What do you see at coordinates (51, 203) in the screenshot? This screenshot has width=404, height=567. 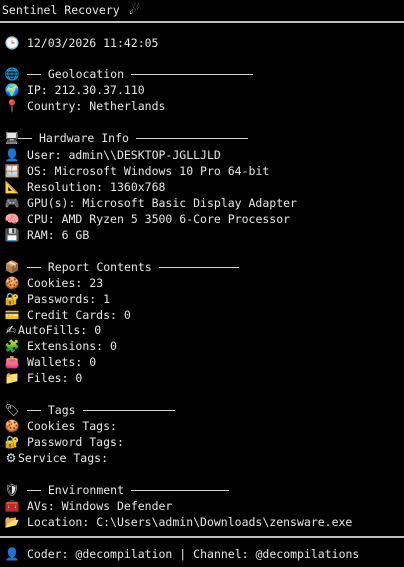 I see `gpu-label: GPU(s):` at bounding box center [51, 203].